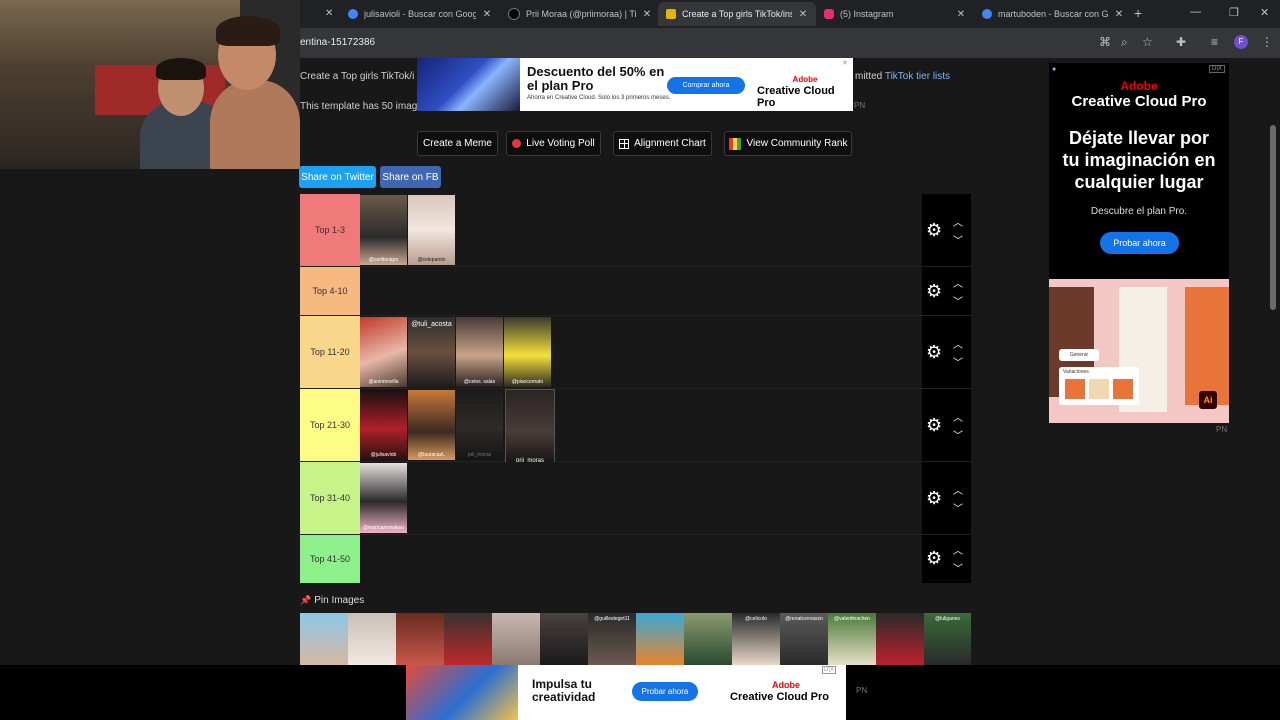 The width and height of the screenshot is (1280, 720). What do you see at coordinates (383, 498) in the screenshot?
I see `tier-item-image: @martuamoraleso` at bounding box center [383, 498].